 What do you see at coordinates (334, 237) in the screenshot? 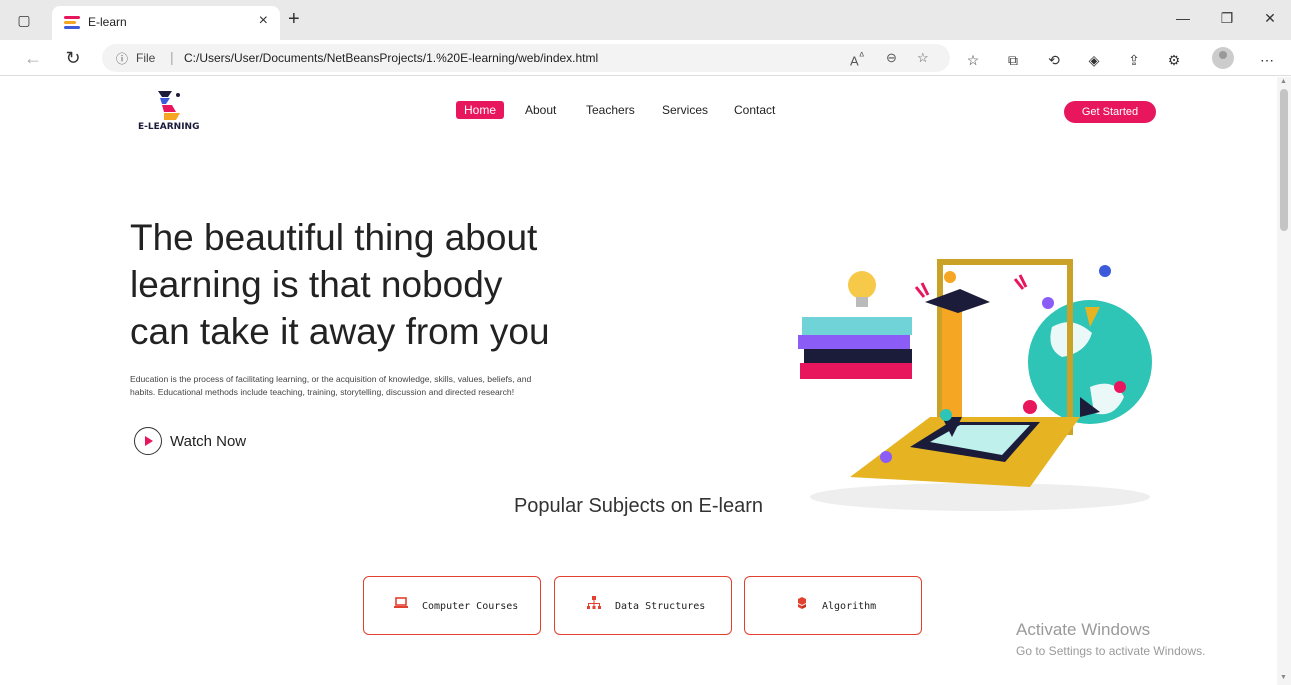
I see `hero-title-line: The beautiful thing about` at bounding box center [334, 237].